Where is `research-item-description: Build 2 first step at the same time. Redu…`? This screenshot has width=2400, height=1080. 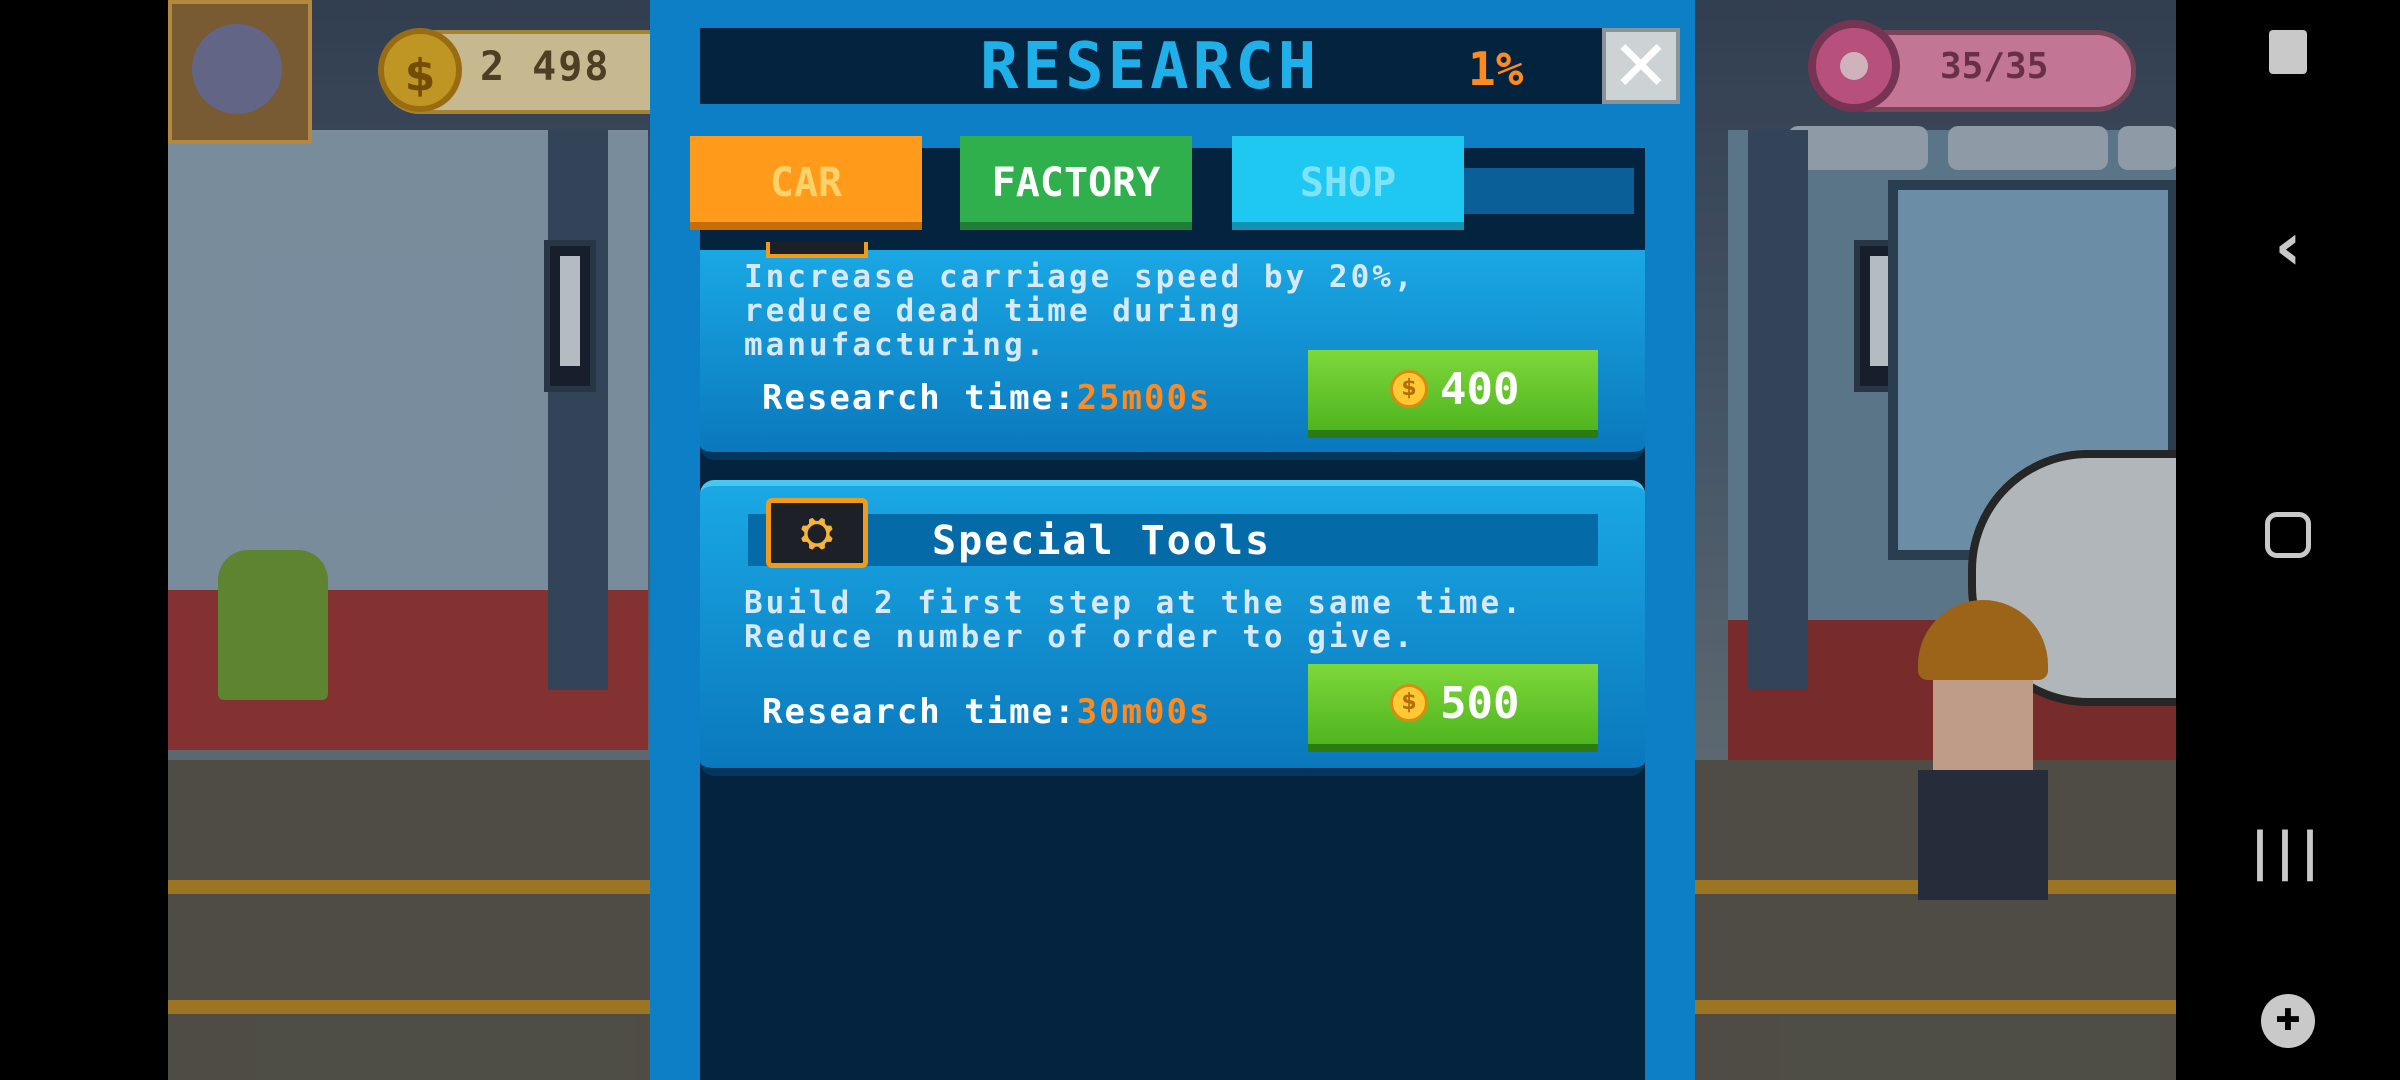
research-item-description: Build 2 first step at the same time. Redu… is located at coordinates (1134, 620).